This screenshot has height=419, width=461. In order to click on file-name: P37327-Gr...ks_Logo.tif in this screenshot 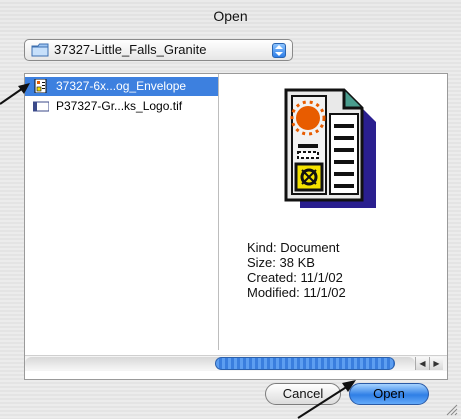, I will do `click(119, 106)`.